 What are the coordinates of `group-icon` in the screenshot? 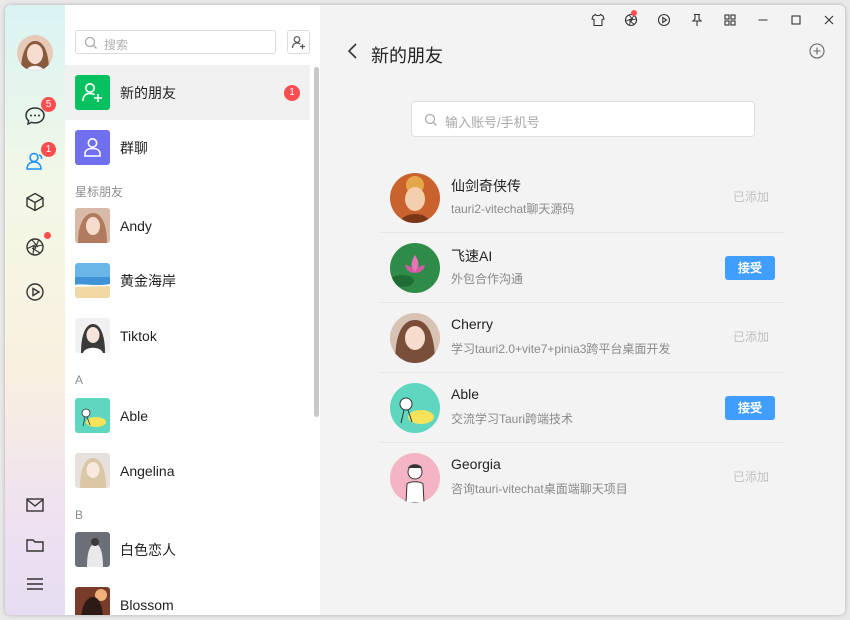 It's located at (92, 147).